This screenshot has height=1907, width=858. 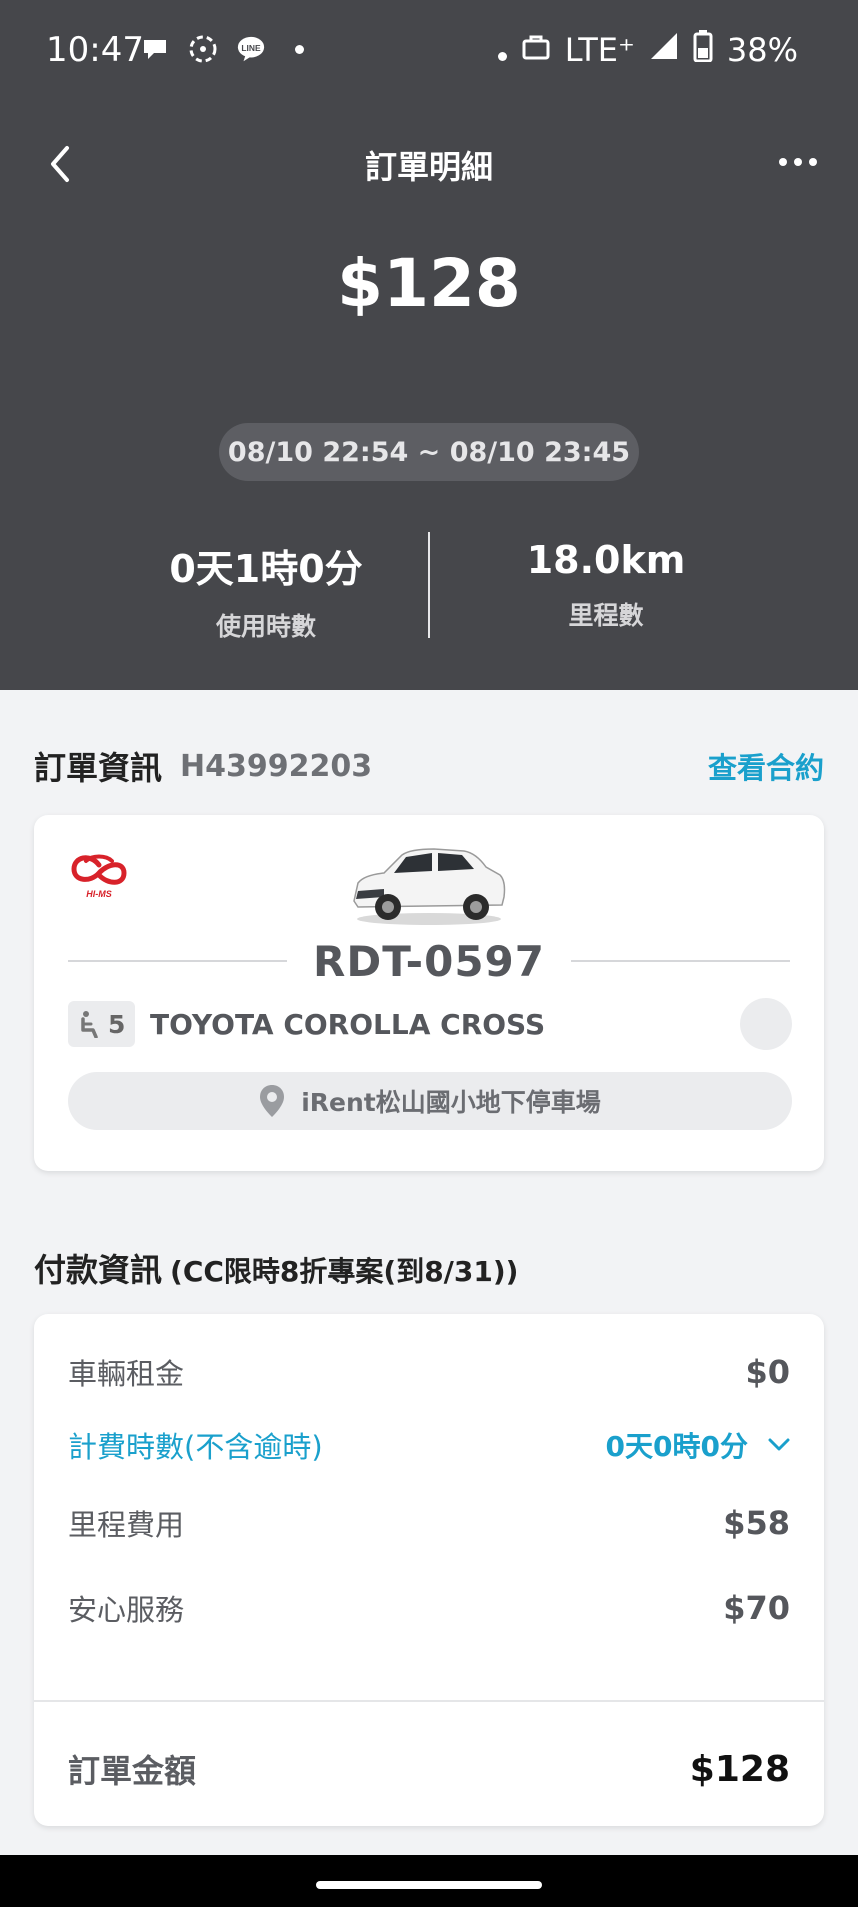 I want to click on mileage-value: 18.0km, so click(x=606, y=560).